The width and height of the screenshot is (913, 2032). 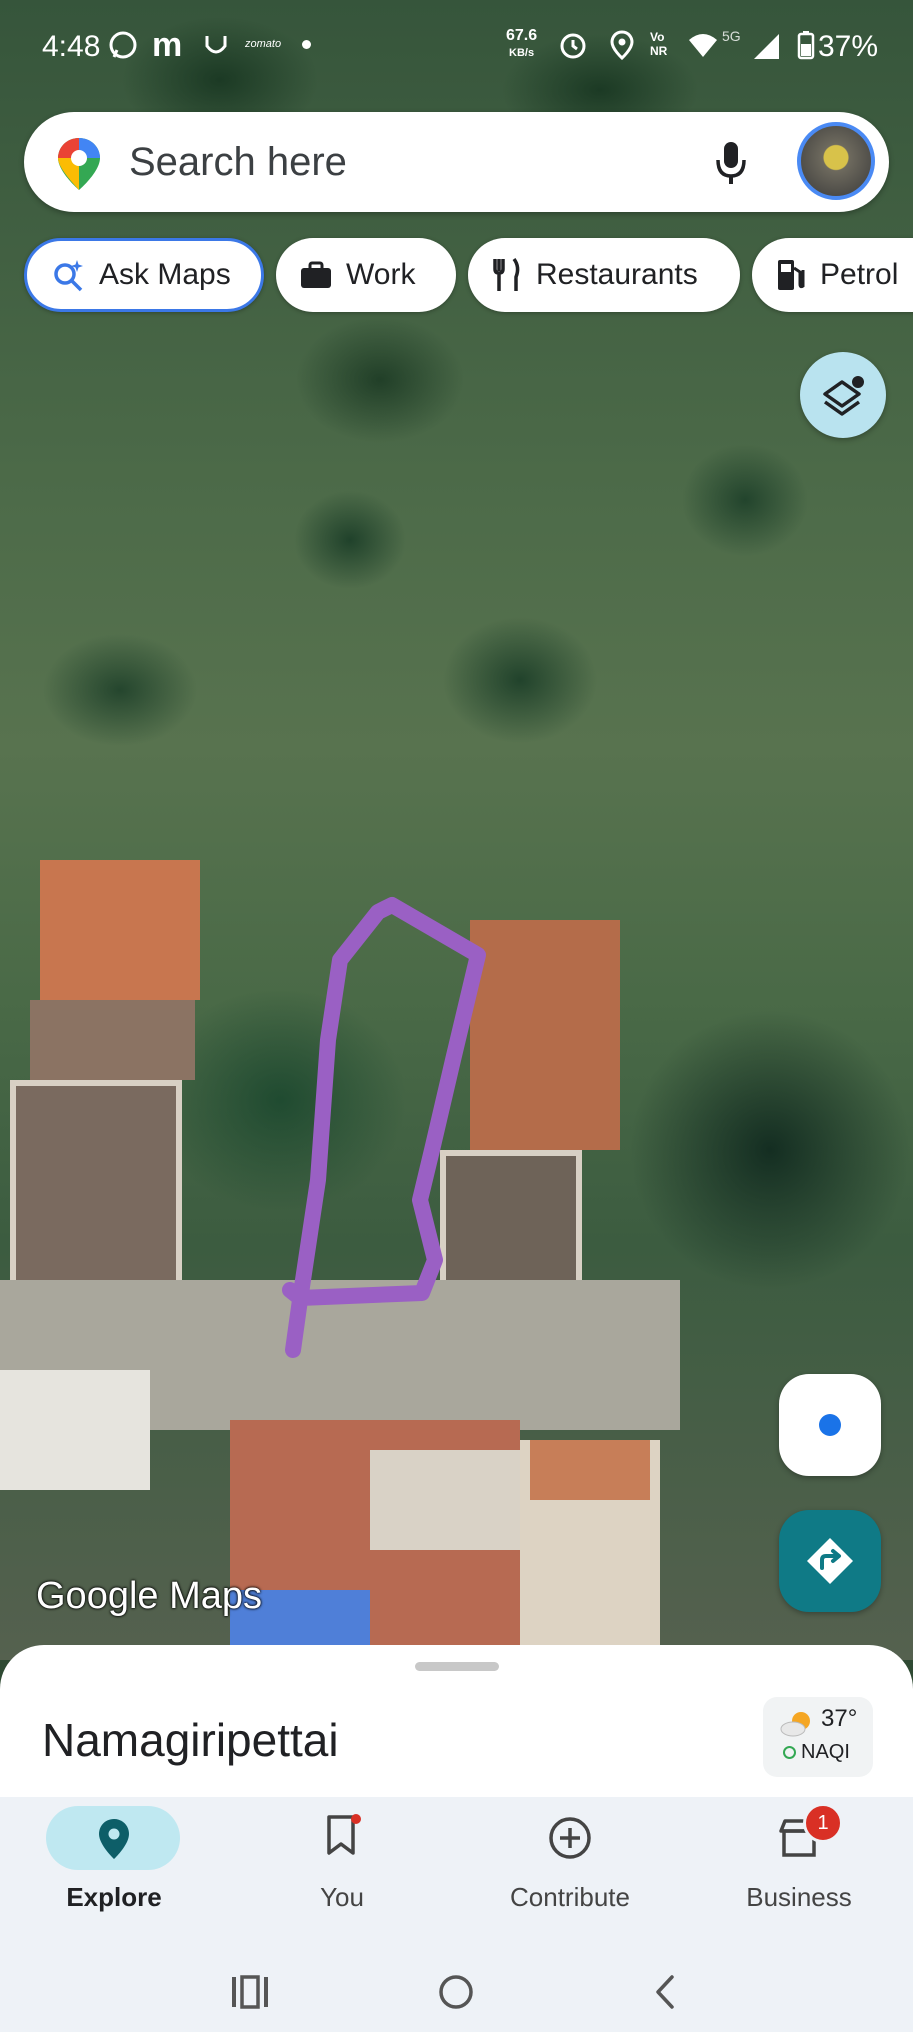 I want to click on weather-aqi: NAQI, so click(x=825, y=1752).